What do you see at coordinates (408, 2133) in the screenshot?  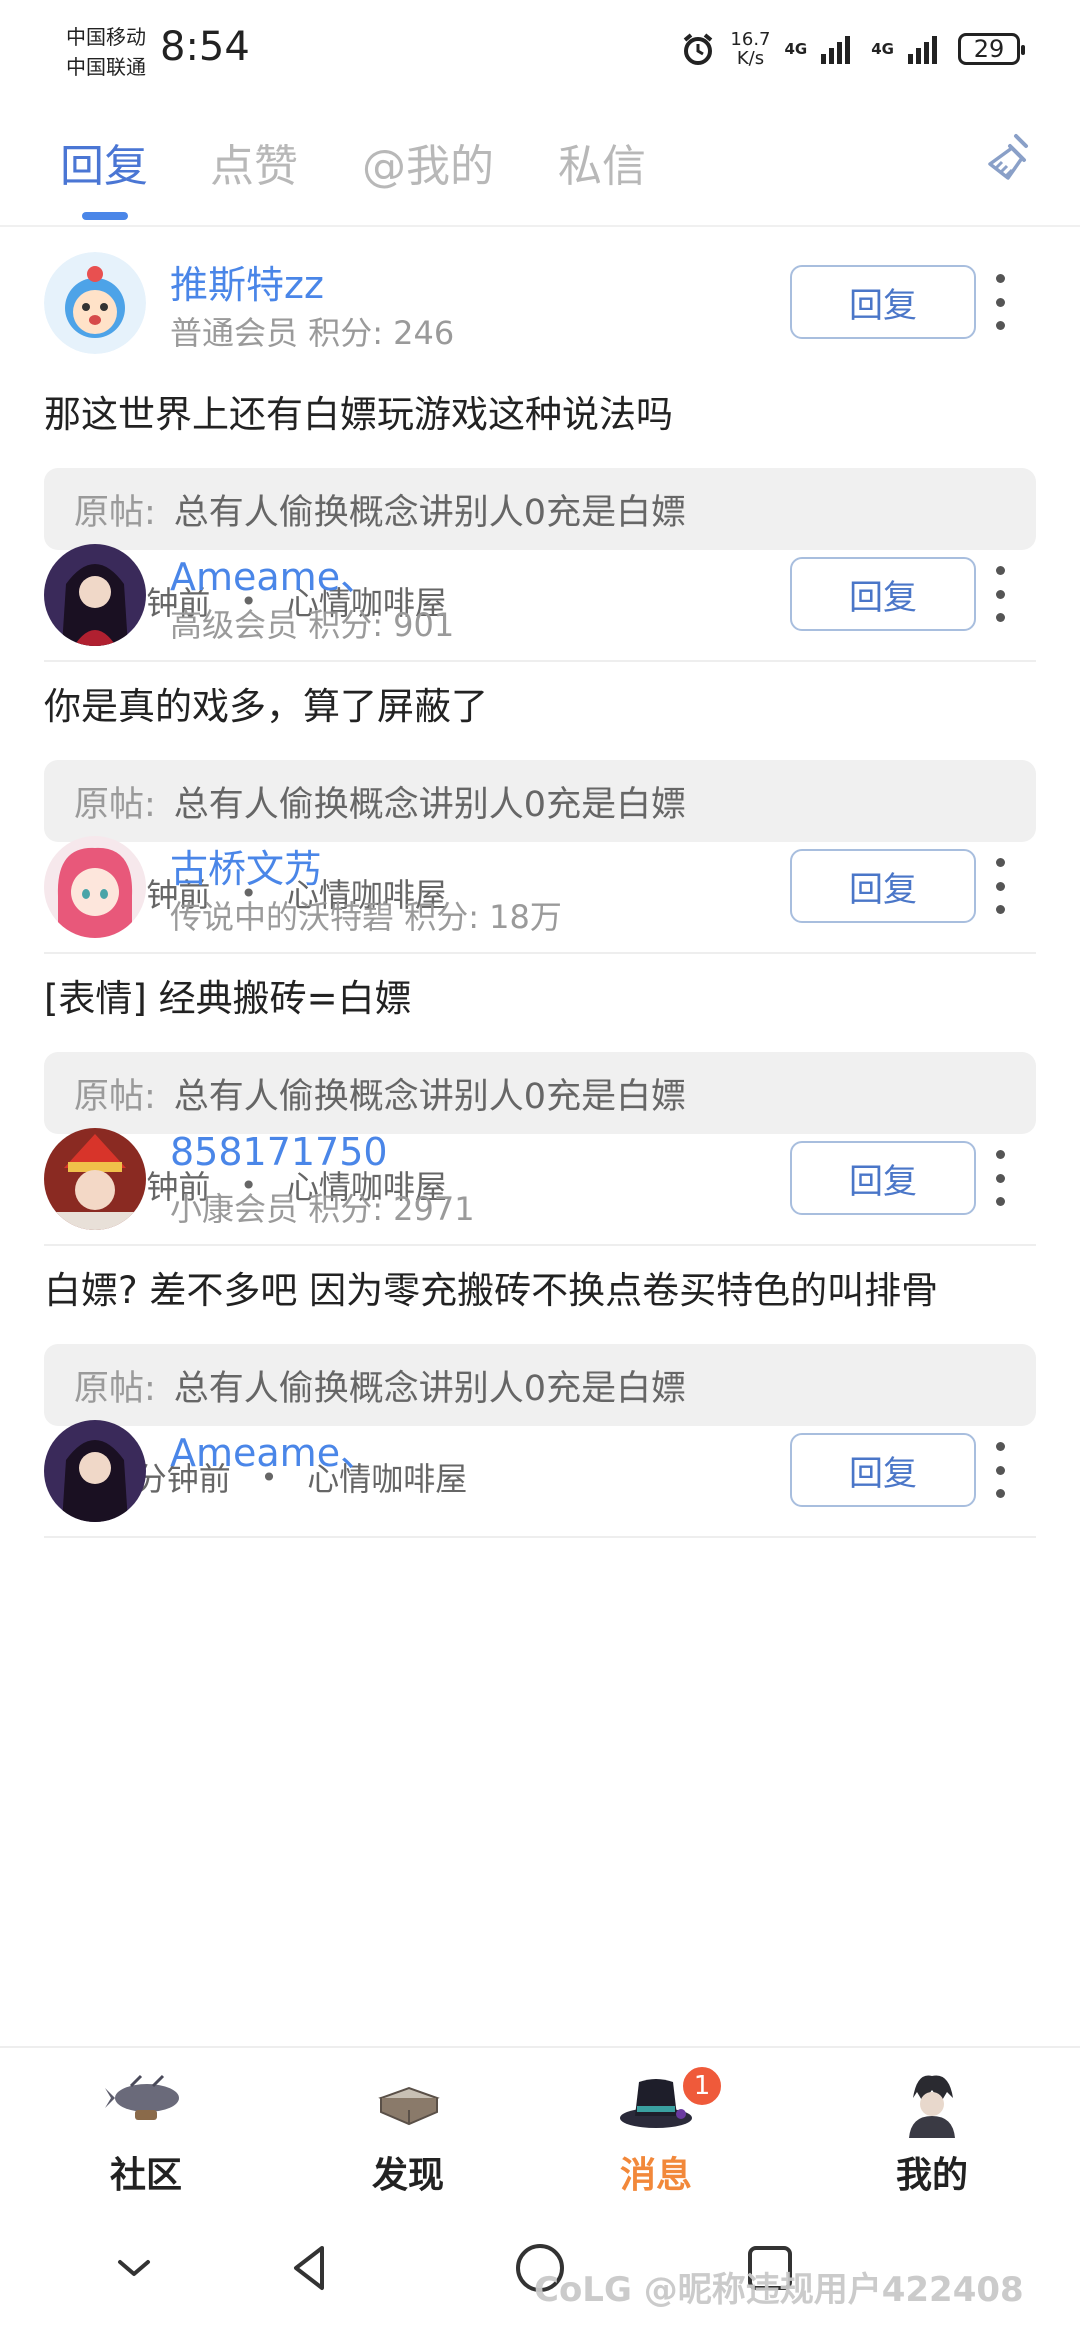 I see `nav-discover: 发现` at bounding box center [408, 2133].